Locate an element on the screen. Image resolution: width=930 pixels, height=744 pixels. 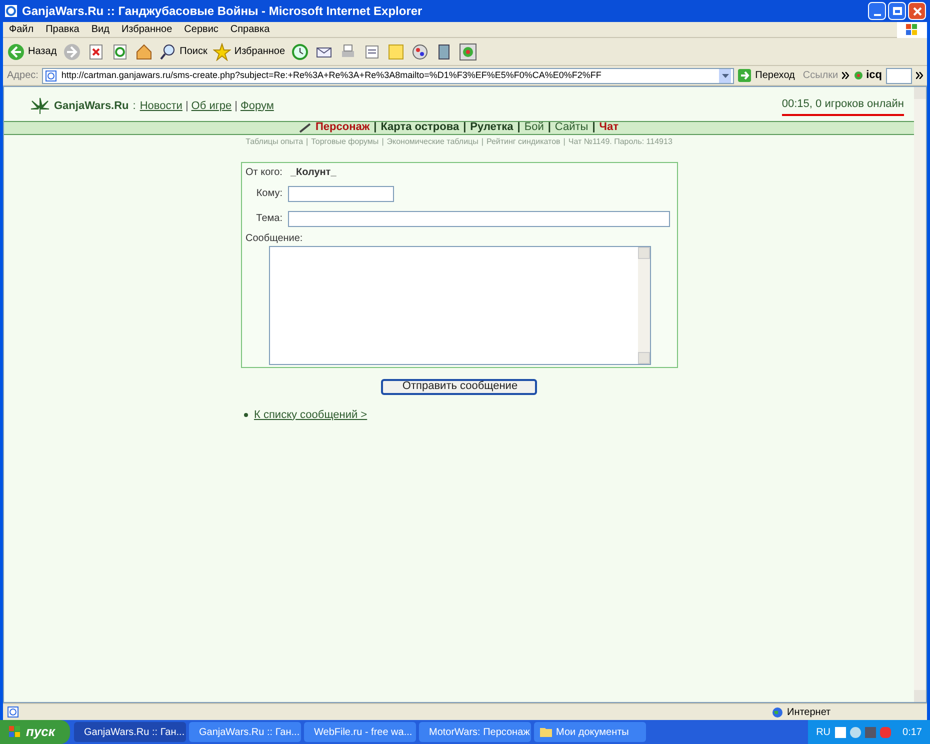
message-field is located at coordinates (459, 305).